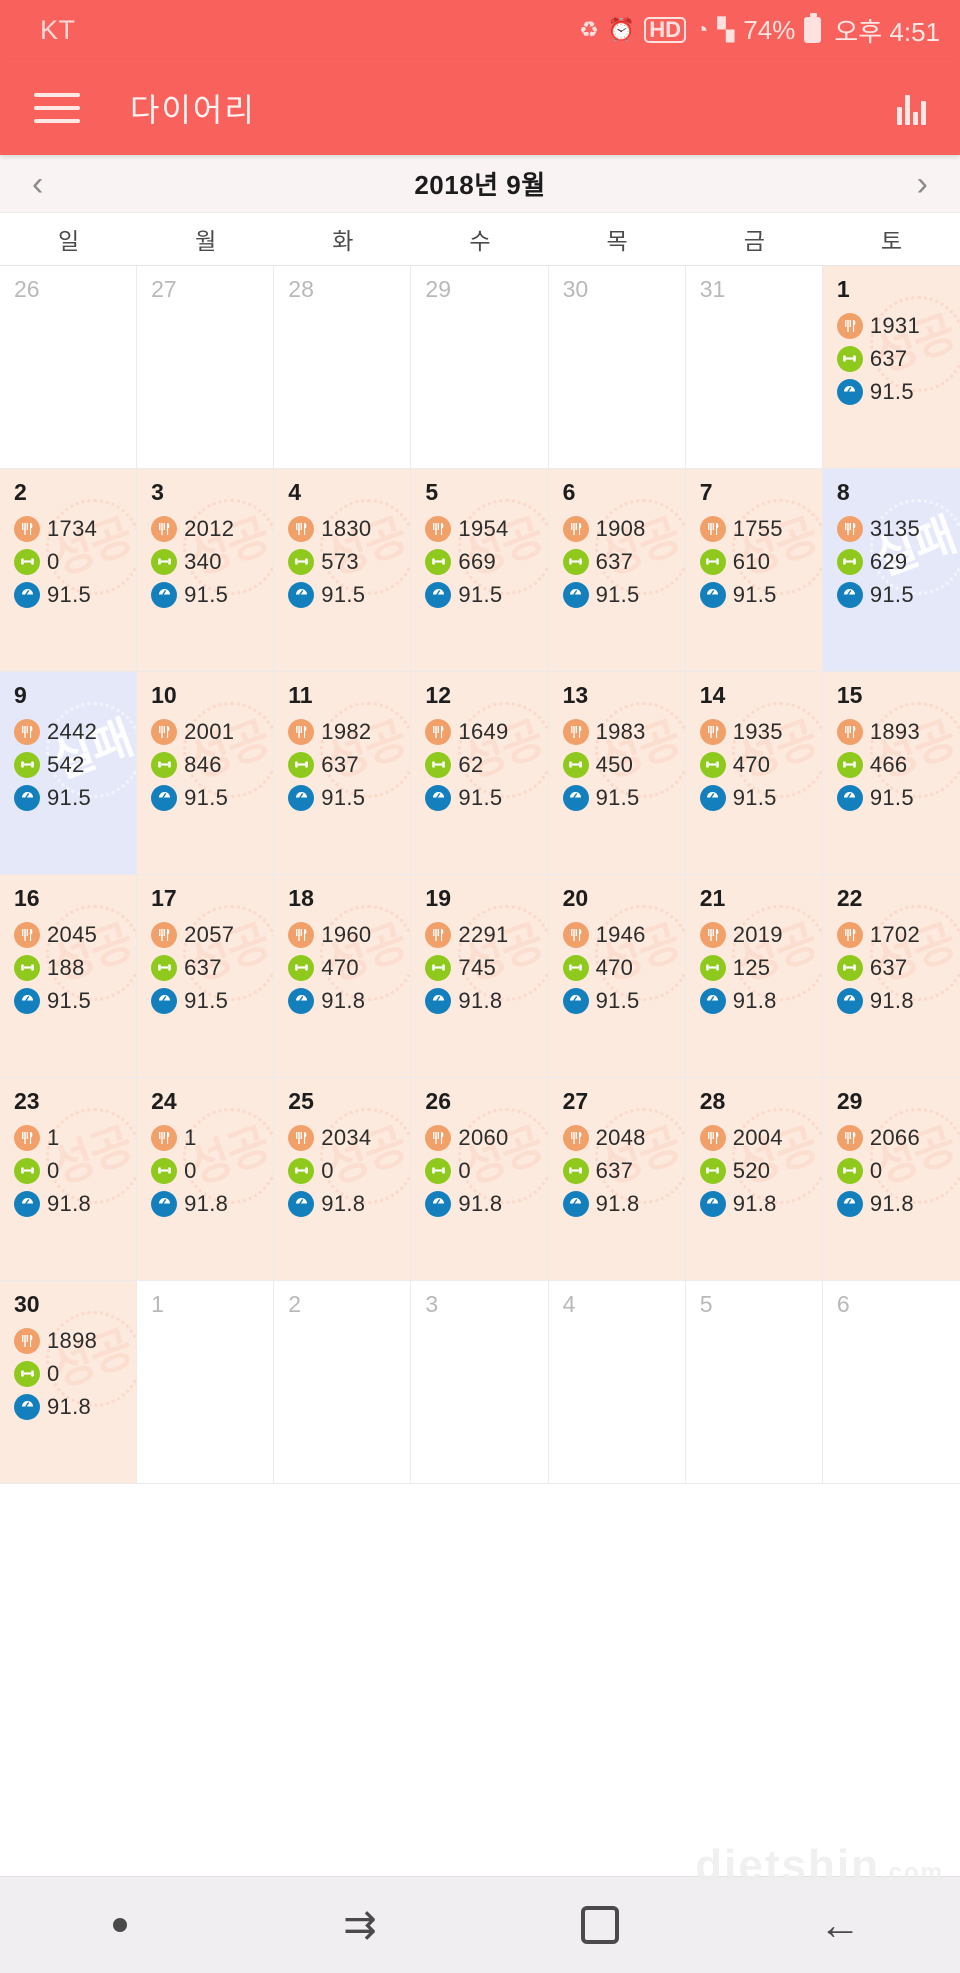 The height and width of the screenshot is (1973, 960). I want to click on day-number: 2, so click(20, 492).